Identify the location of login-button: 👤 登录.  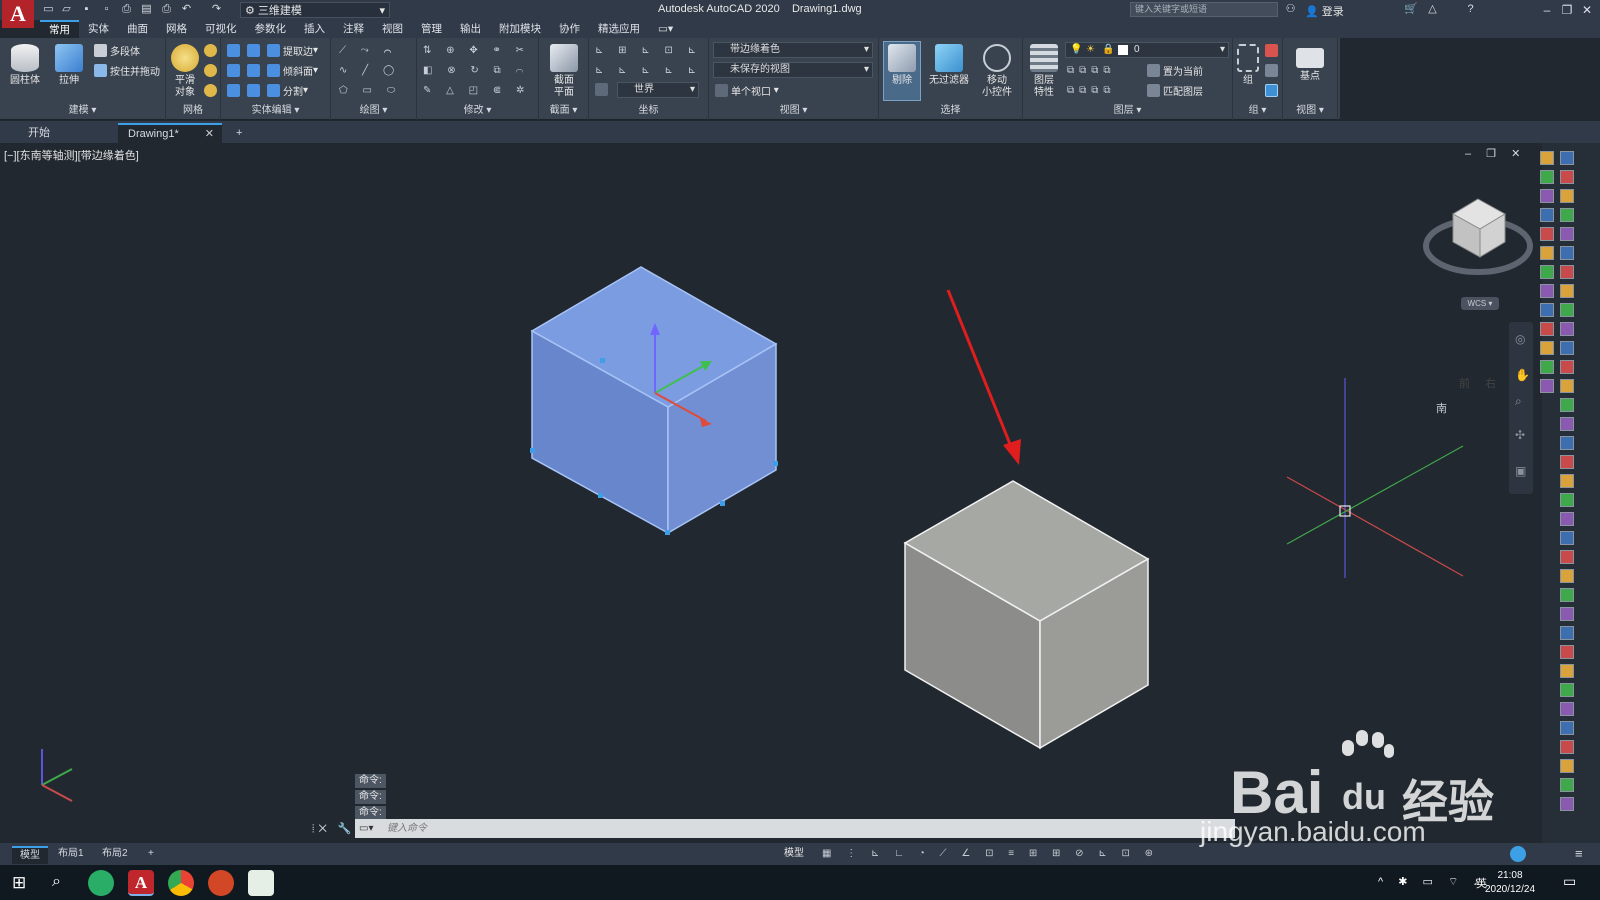
(1324, 11).